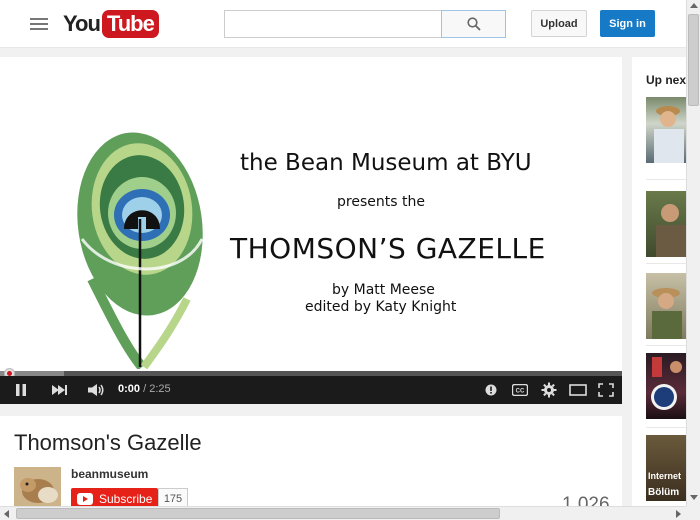 The height and width of the screenshot is (520, 700). What do you see at coordinates (693, 513) in the screenshot?
I see `scrollbar-corner` at bounding box center [693, 513].